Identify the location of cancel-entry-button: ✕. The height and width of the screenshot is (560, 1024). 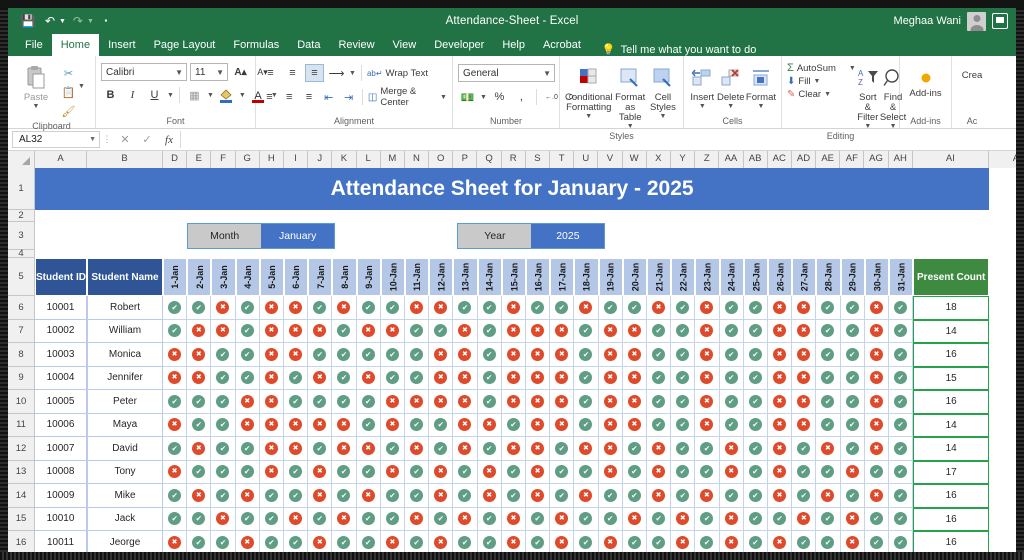
(125, 139).